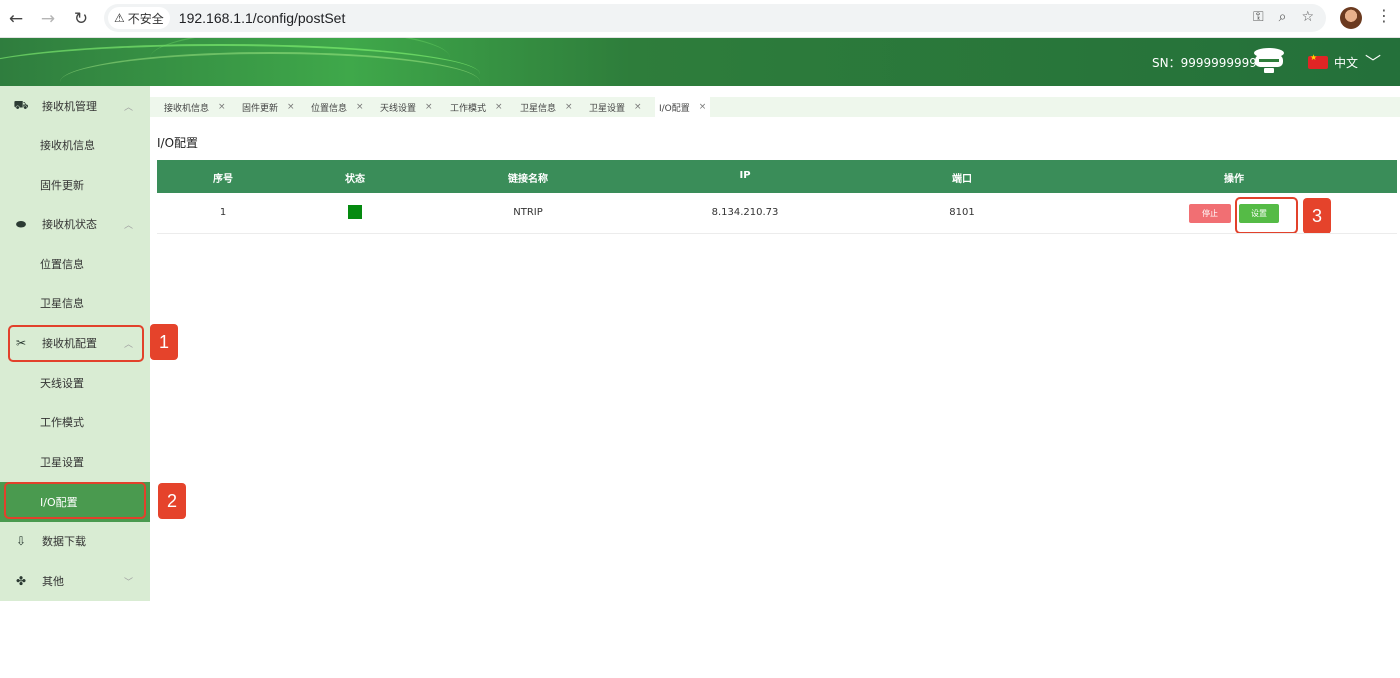  What do you see at coordinates (674, 108) in the screenshot?
I see `tab-label: I/O配置` at bounding box center [674, 108].